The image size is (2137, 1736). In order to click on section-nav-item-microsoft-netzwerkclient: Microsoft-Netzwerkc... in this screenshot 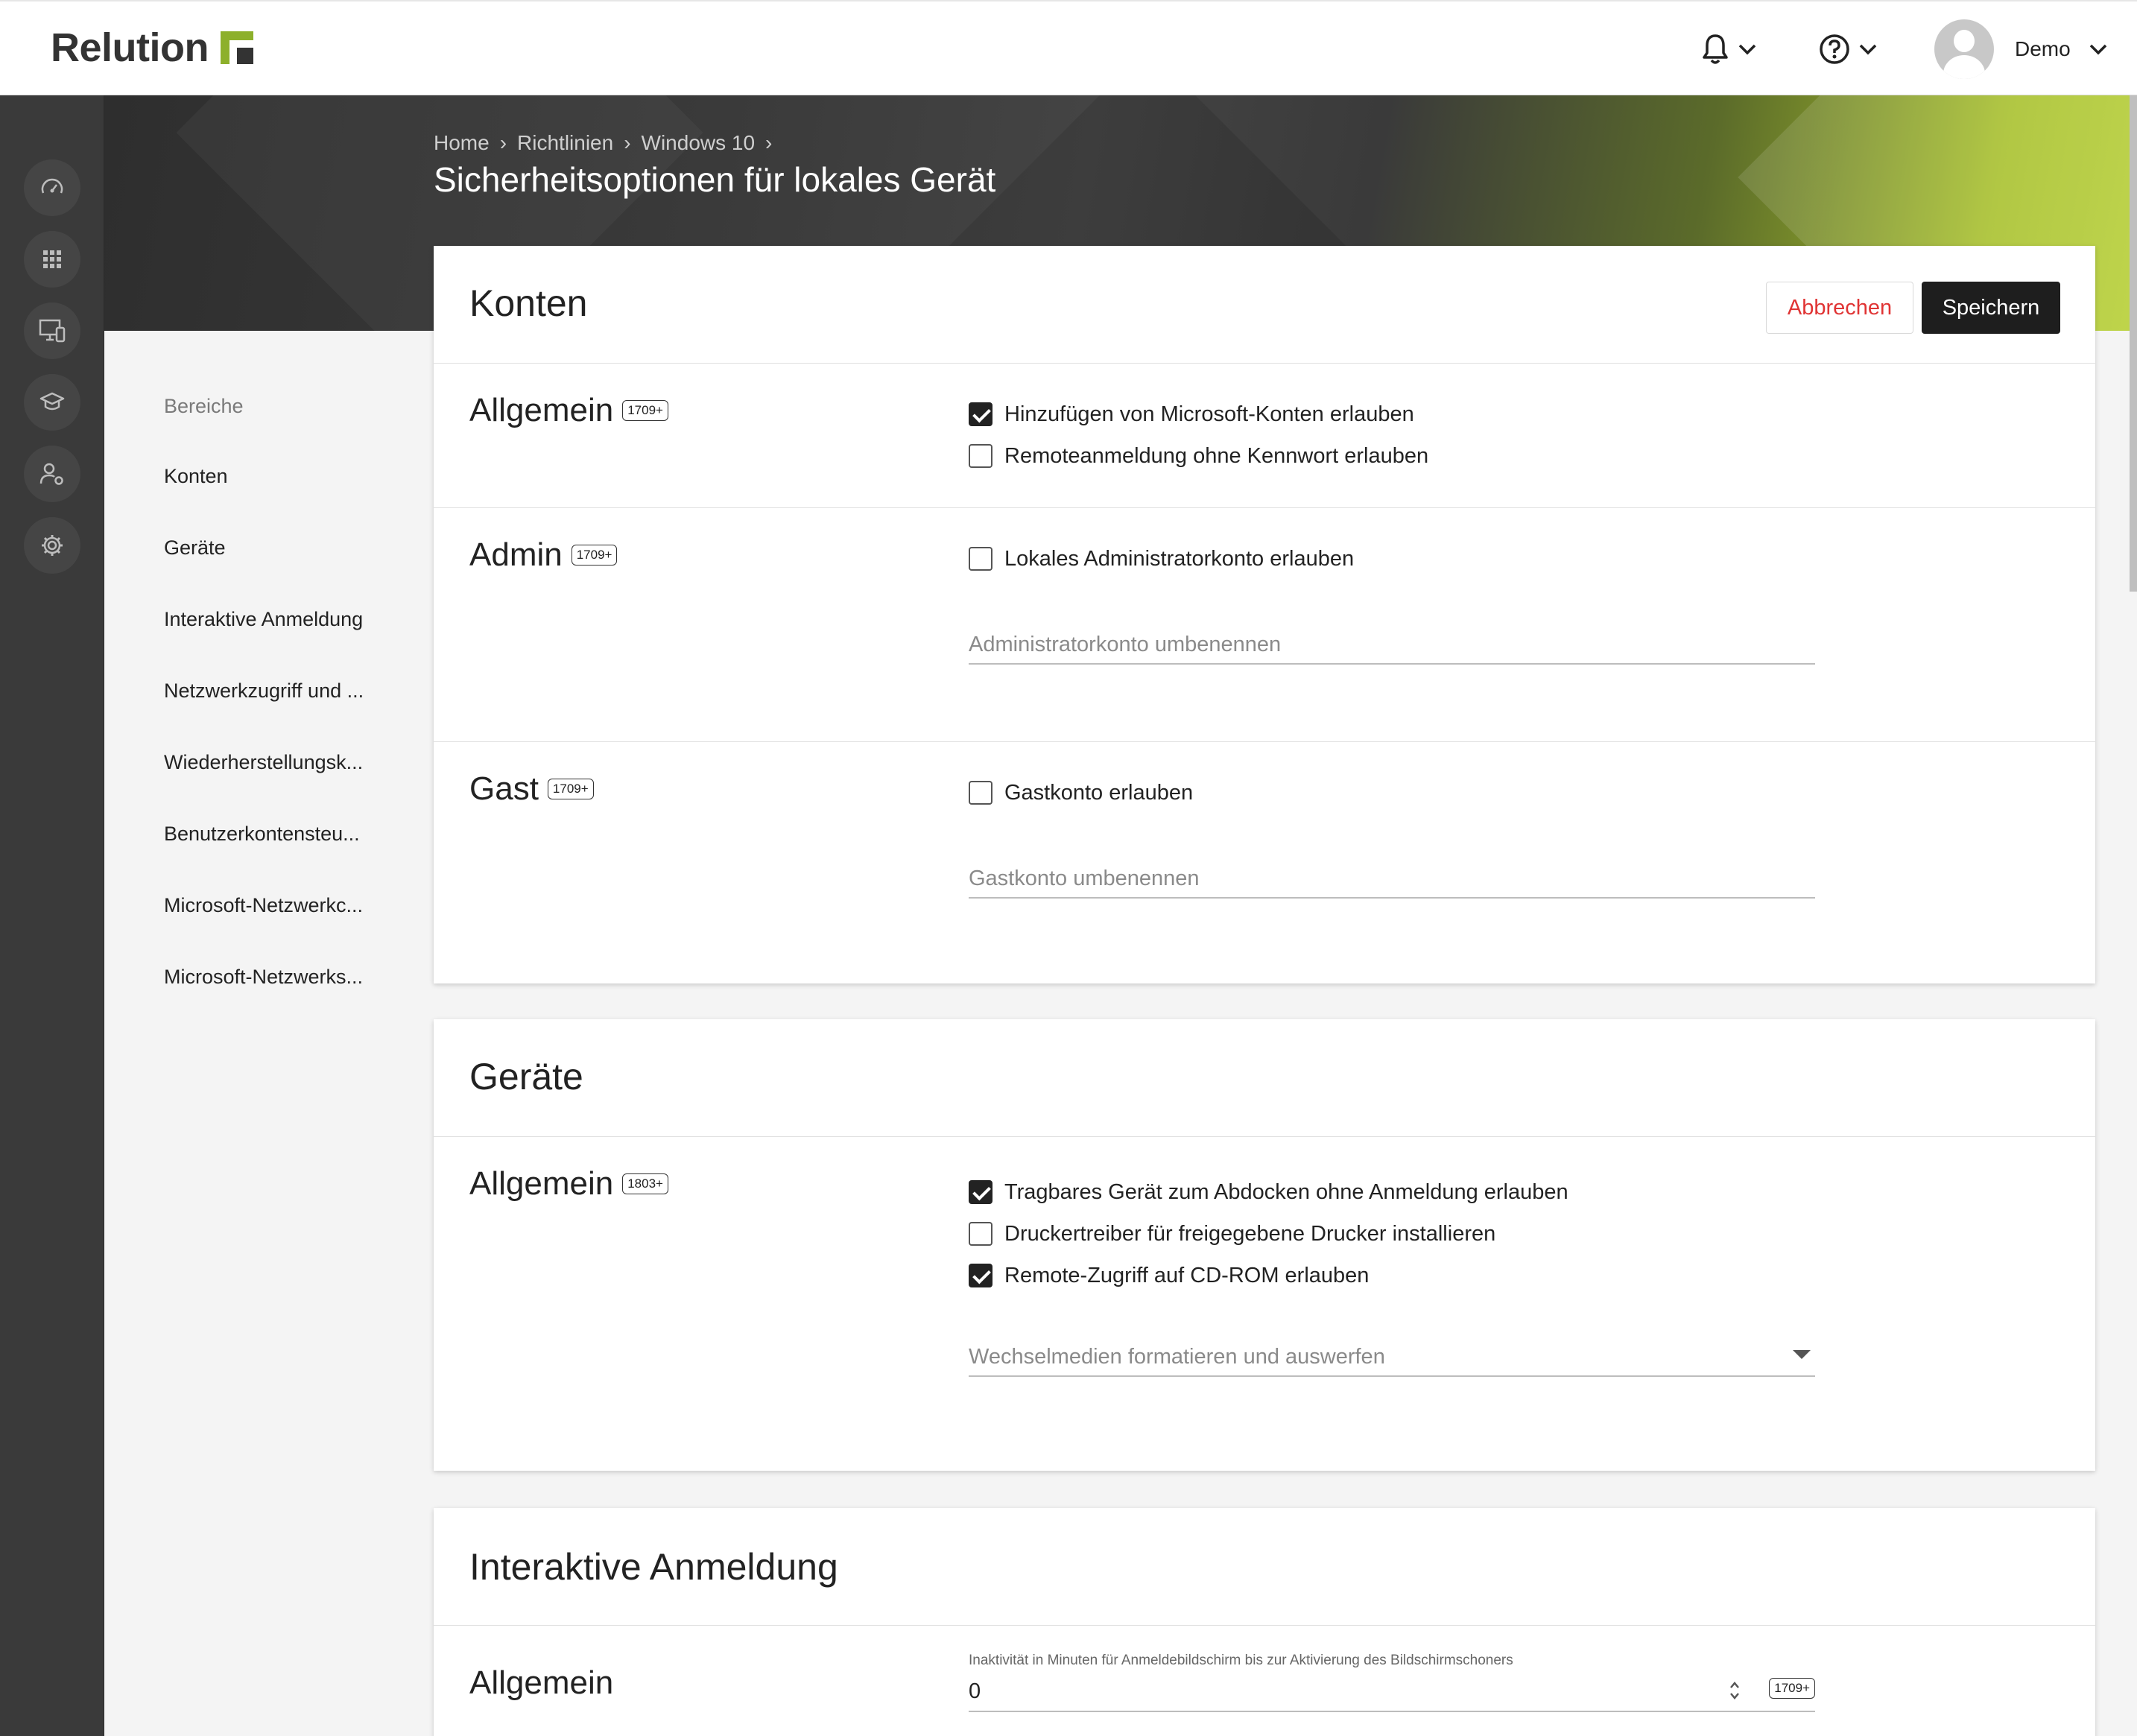, I will do `click(272, 907)`.